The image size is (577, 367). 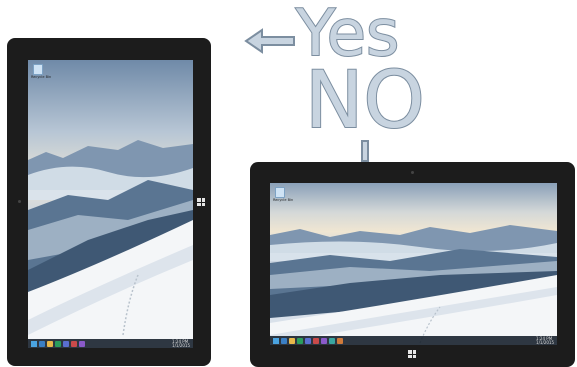 What do you see at coordinates (365, 101) in the screenshot?
I see `no-label: NO` at bounding box center [365, 101].